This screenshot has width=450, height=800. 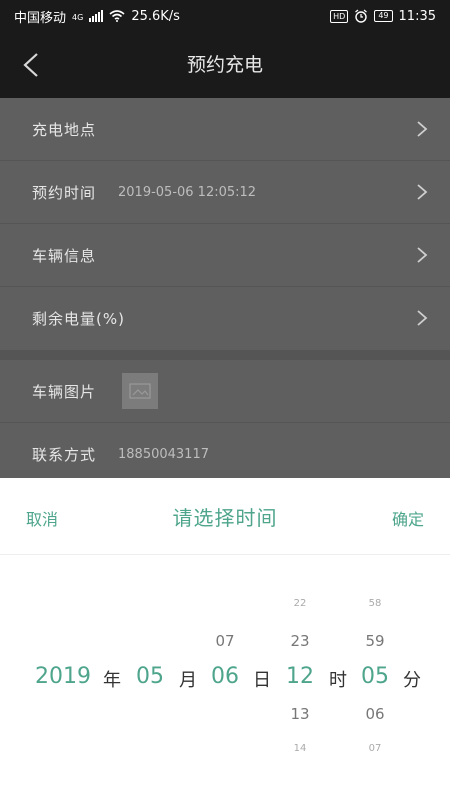 I want to click on contact-row: 联系方式 18850043117, so click(x=225, y=454).